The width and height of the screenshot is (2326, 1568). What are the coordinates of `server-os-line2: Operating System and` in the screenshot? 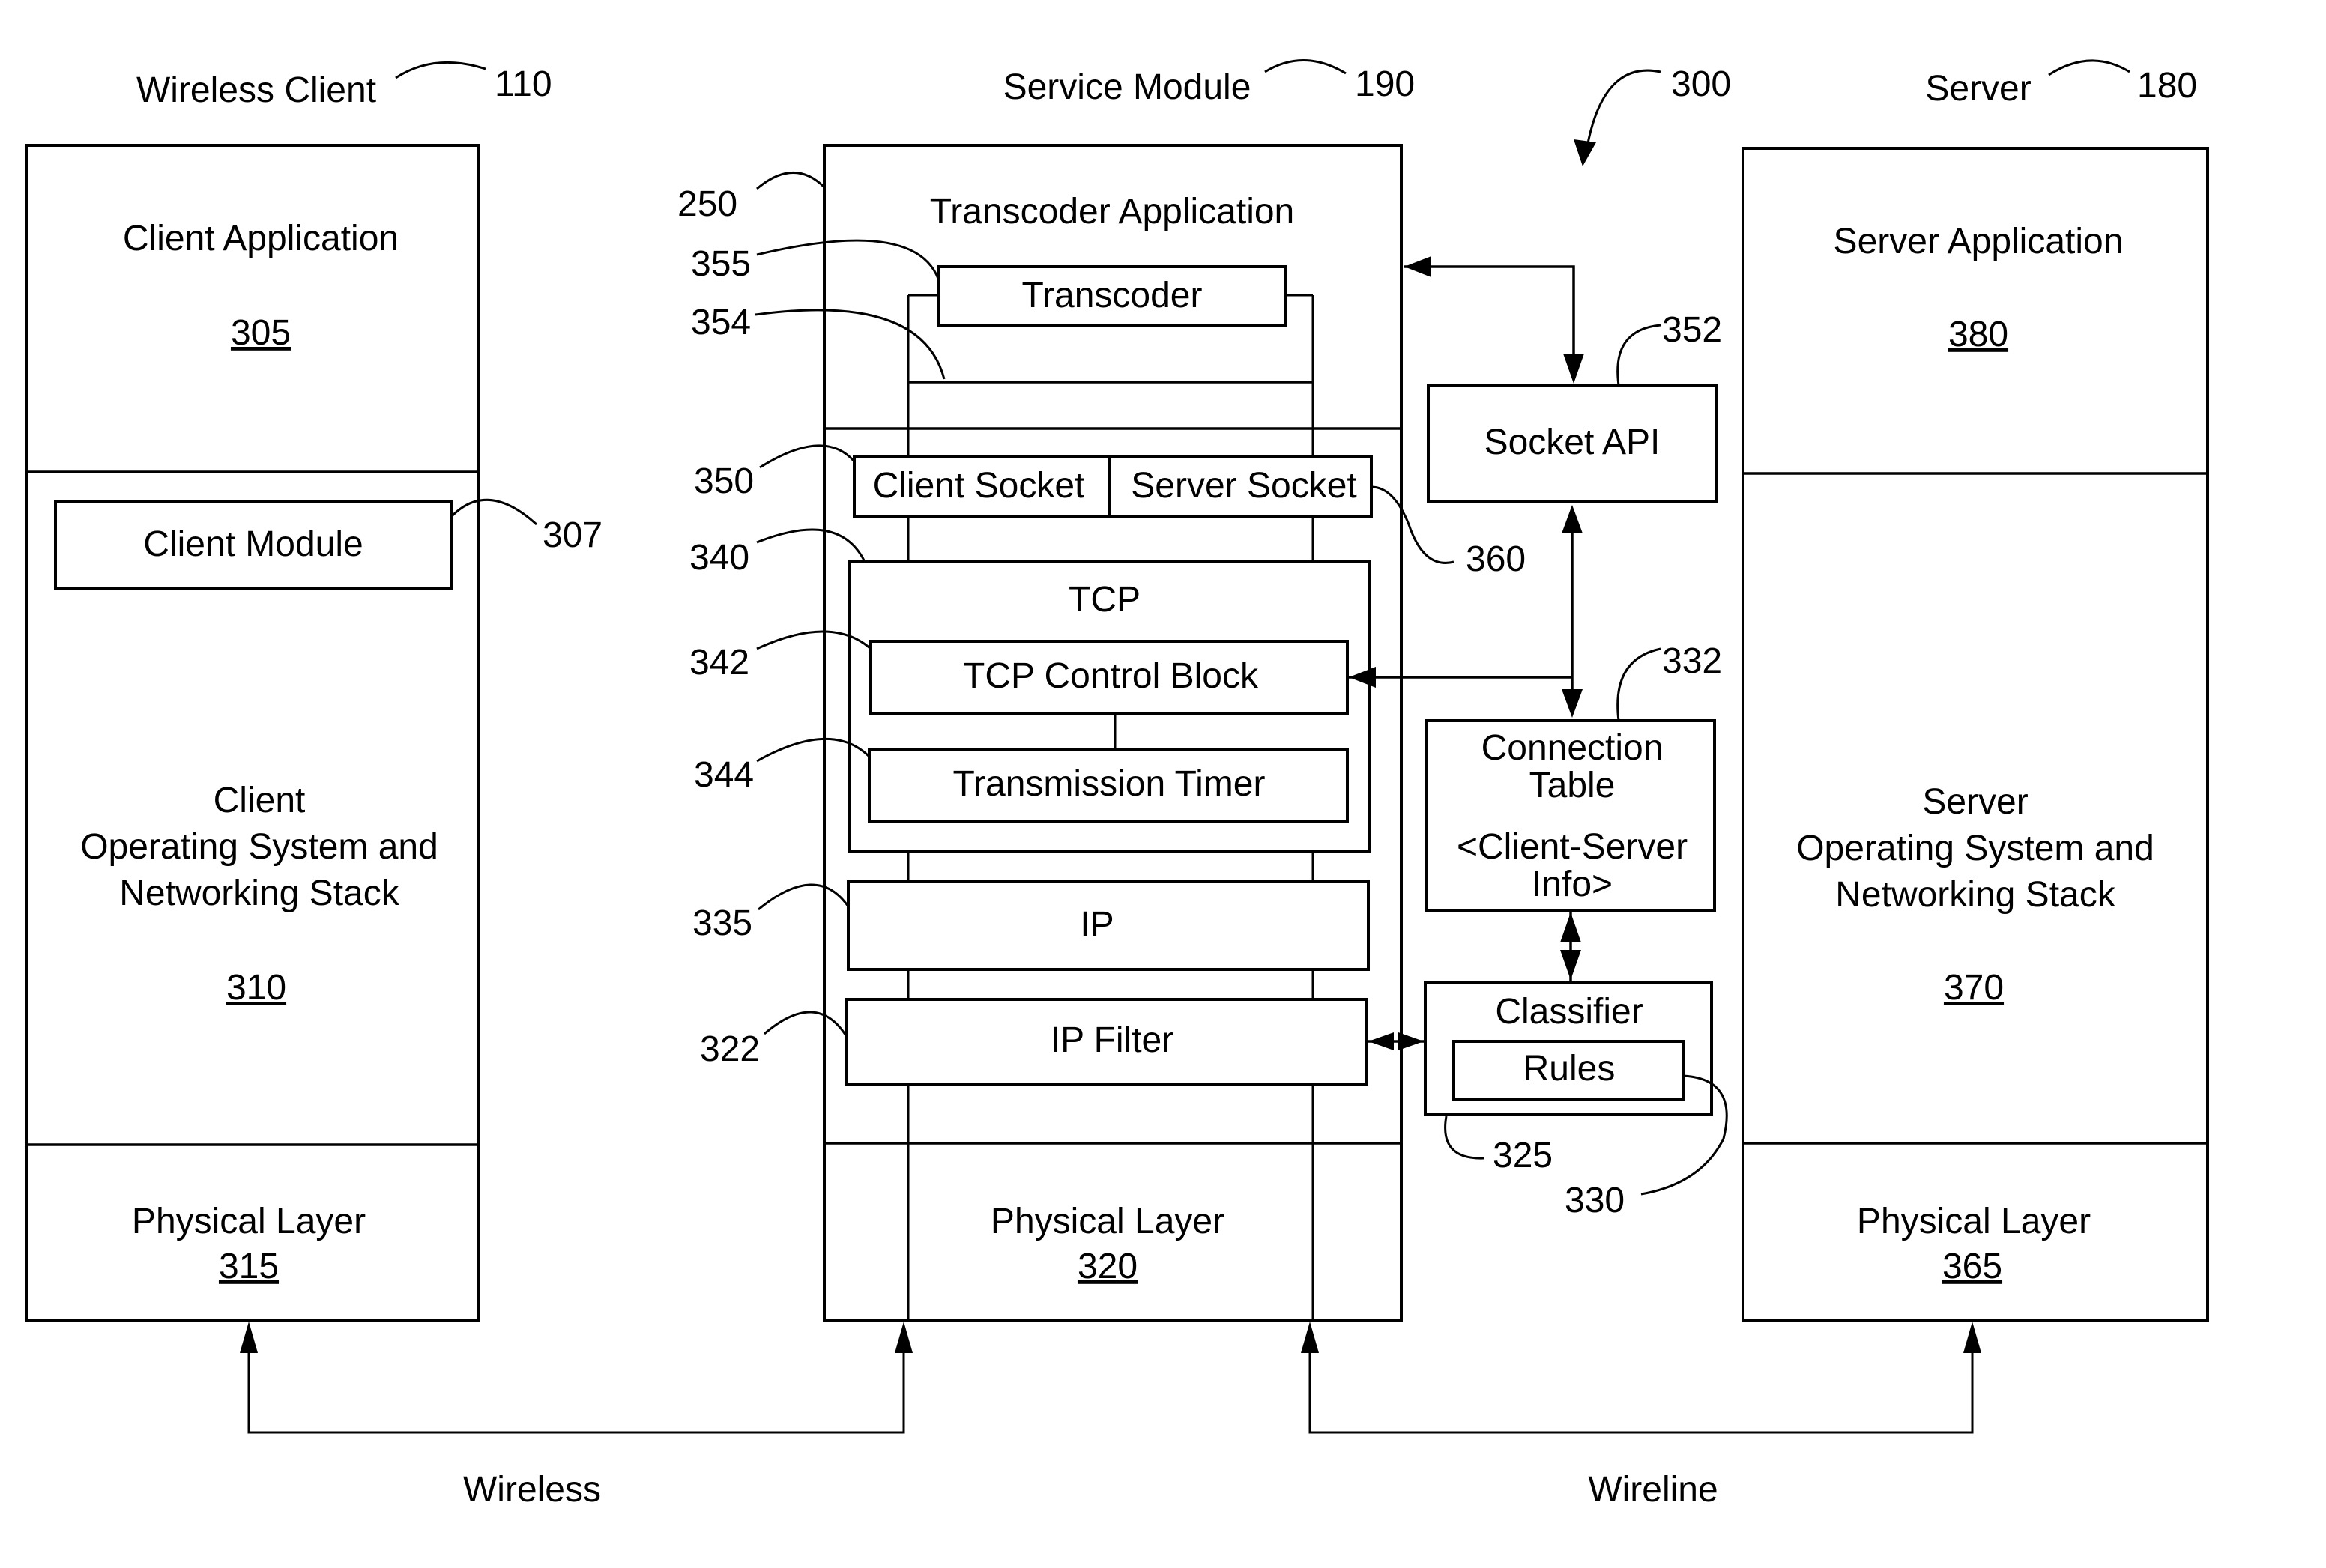 It's located at (1975, 848).